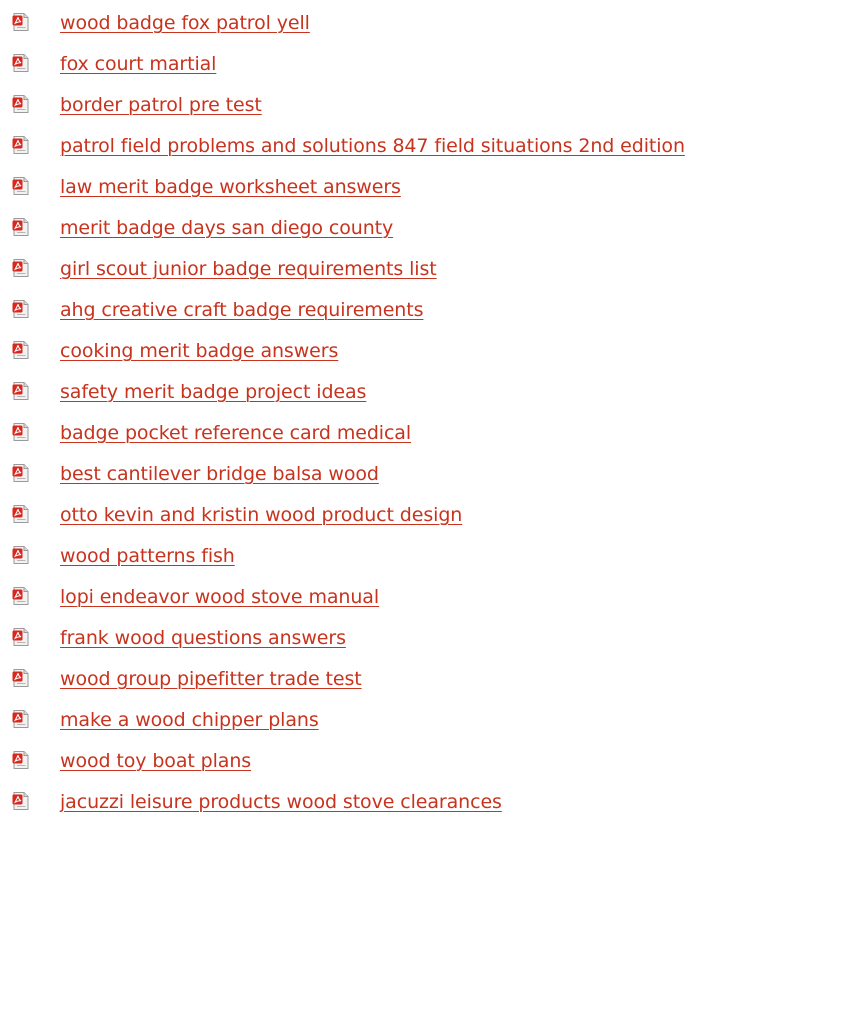  What do you see at coordinates (219, 474) in the screenshot?
I see `pdf-link: best cantilever bridge balsa wood` at bounding box center [219, 474].